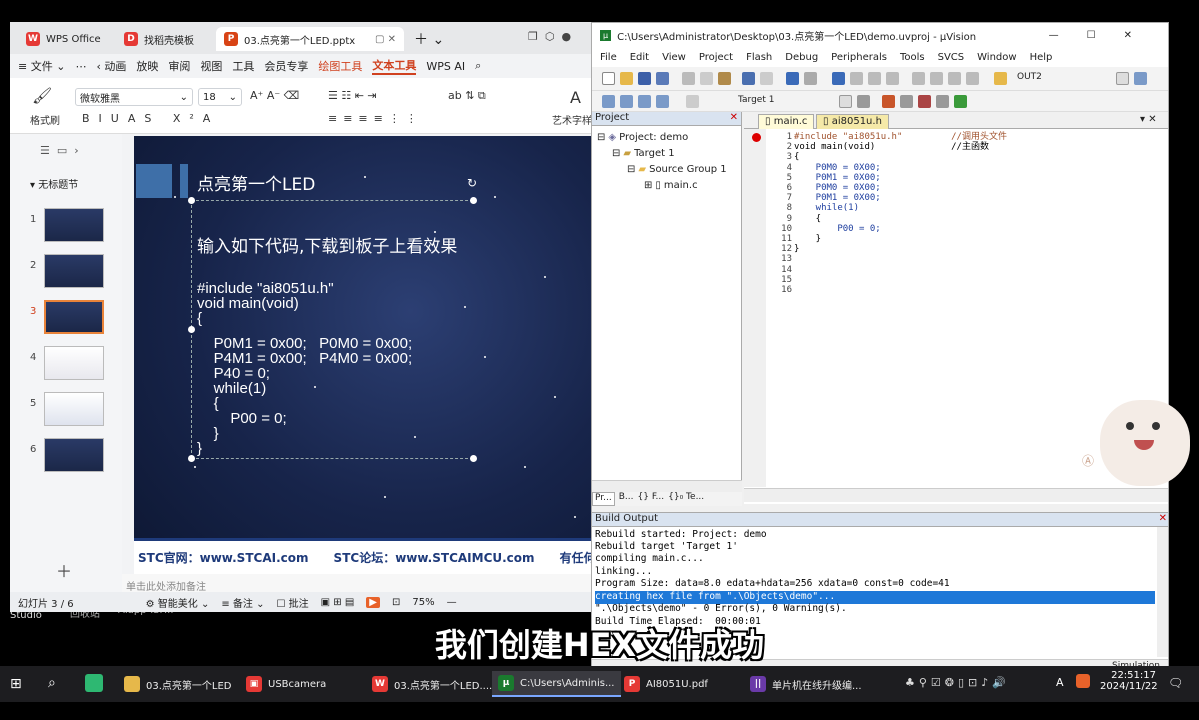 The image size is (1199, 720). Describe the element at coordinates (429, 39) in the screenshot. I see `new-tab-icon: ＋ ⌄` at that location.